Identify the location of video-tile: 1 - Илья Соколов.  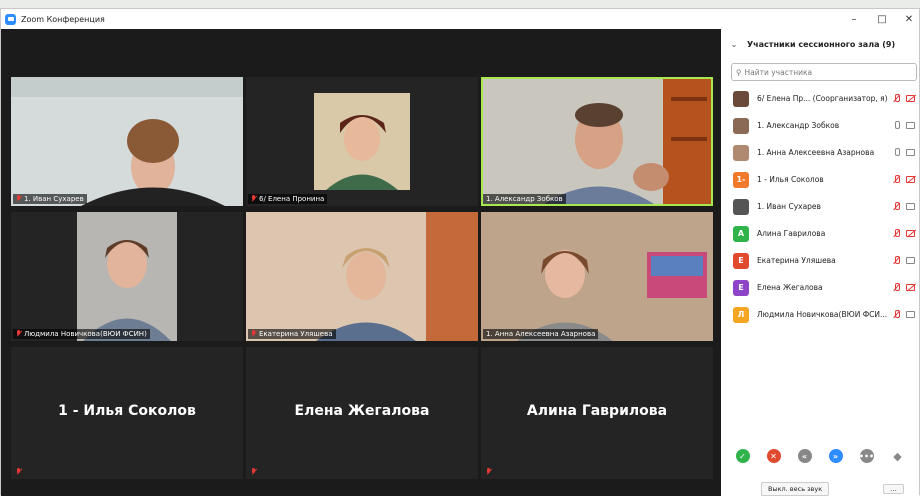
(127, 413).